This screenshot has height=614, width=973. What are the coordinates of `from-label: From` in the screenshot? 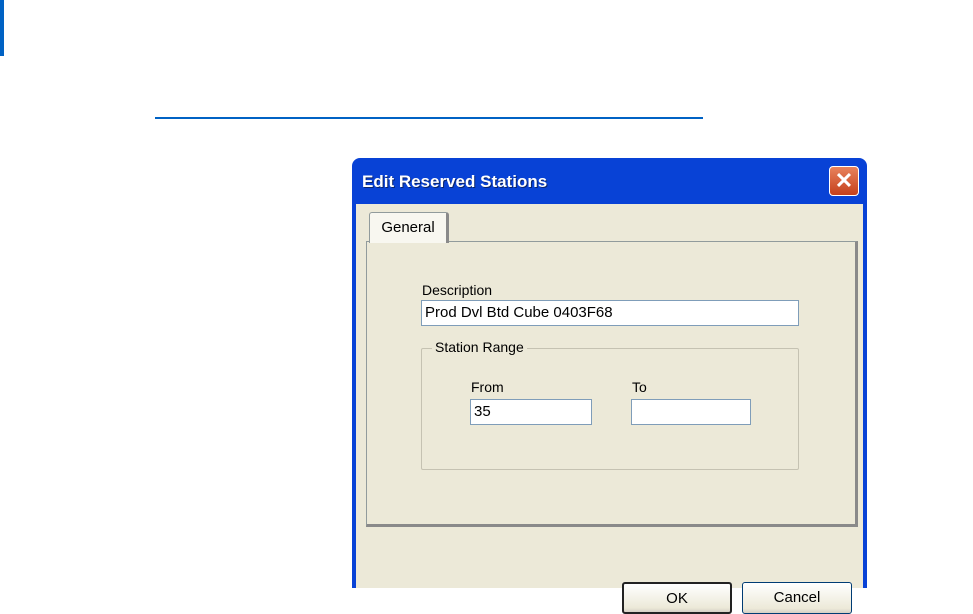 It's located at (487, 387).